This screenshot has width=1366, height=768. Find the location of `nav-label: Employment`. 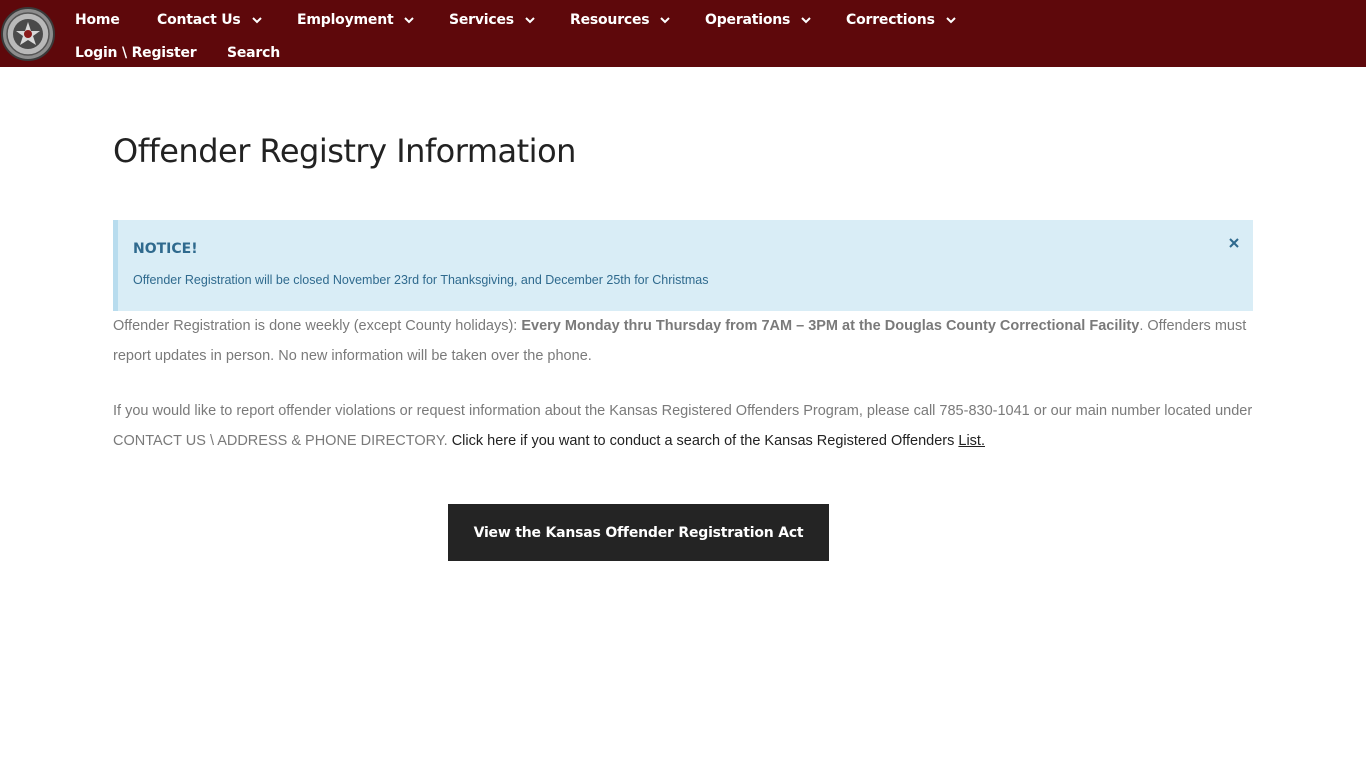

nav-label: Employment is located at coordinates (345, 20).